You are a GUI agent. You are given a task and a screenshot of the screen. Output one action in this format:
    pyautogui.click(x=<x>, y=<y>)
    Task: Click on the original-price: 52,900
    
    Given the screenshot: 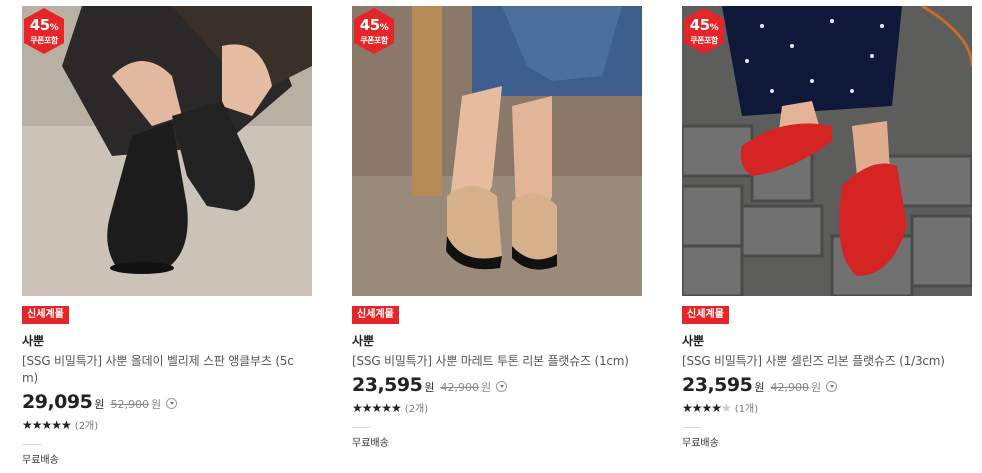 What is the action you would take?
    pyautogui.click(x=129, y=404)
    